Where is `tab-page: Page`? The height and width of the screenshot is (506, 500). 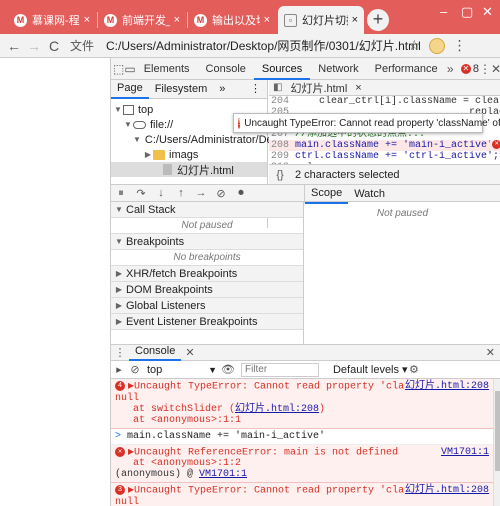
tab-page: Page is located at coordinates (130, 89).